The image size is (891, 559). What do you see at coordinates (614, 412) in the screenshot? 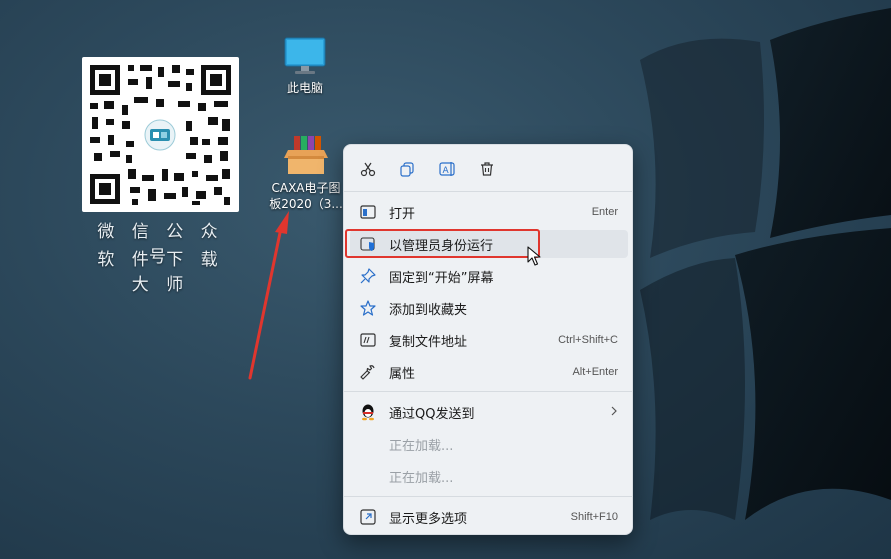
I see `chevron-right-icon` at bounding box center [614, 412].